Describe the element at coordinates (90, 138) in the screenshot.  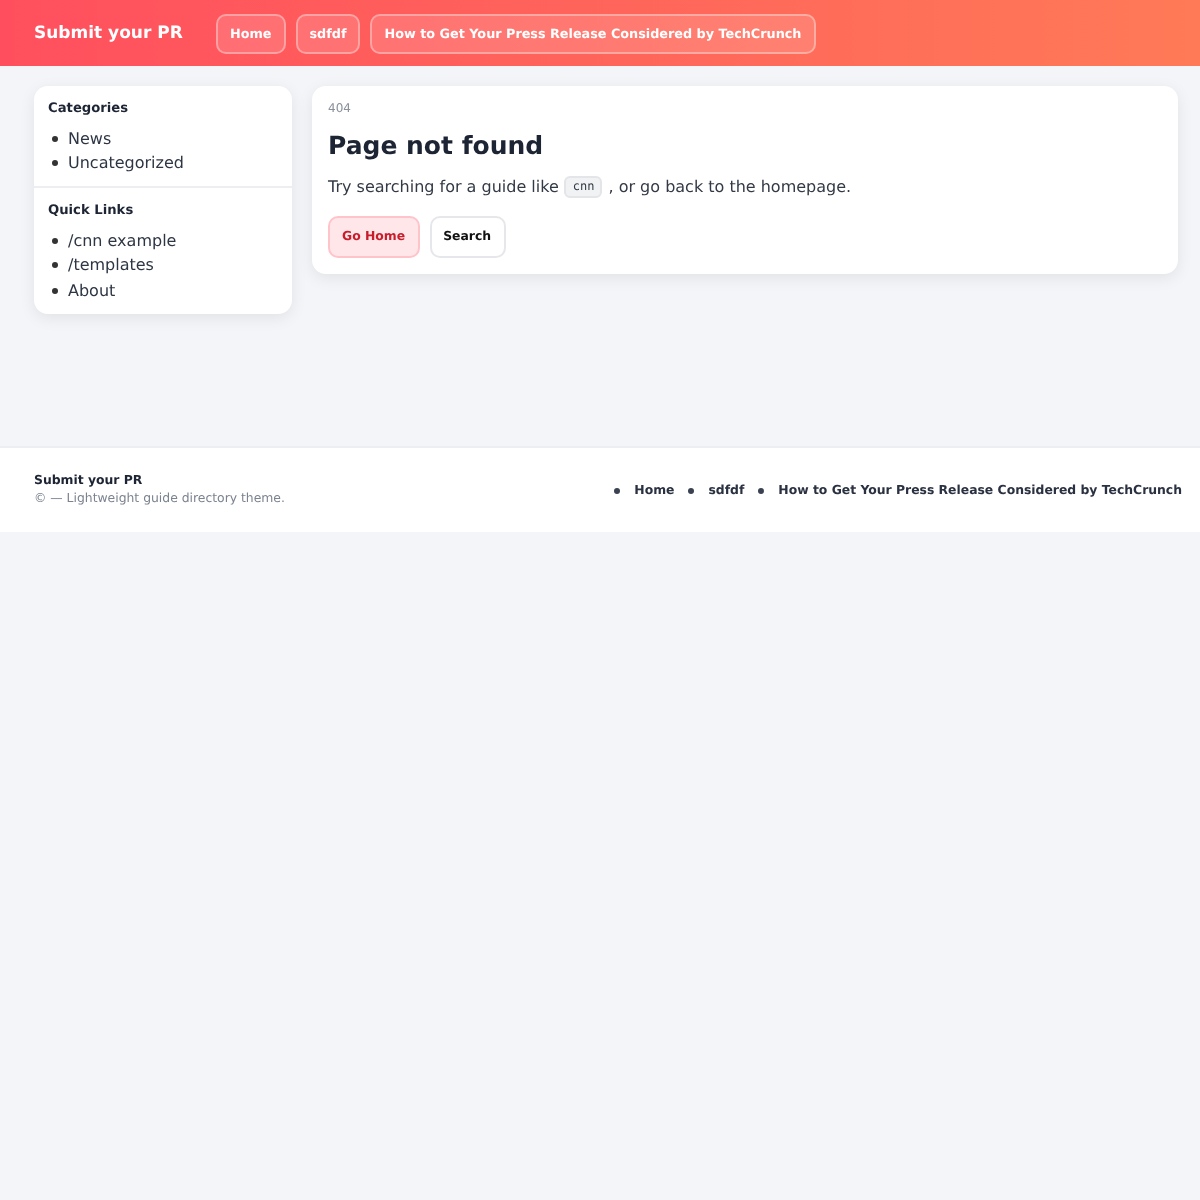
I see `sidebar-link: News` at that location.